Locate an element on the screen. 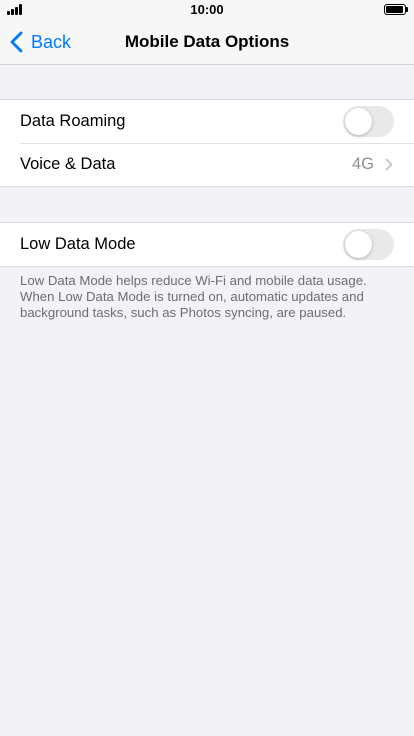 This screenshot has width=414, height=736. settings-group-roaming: Data Roaming Voice & Data 4G is located at coordinates (207, 143).